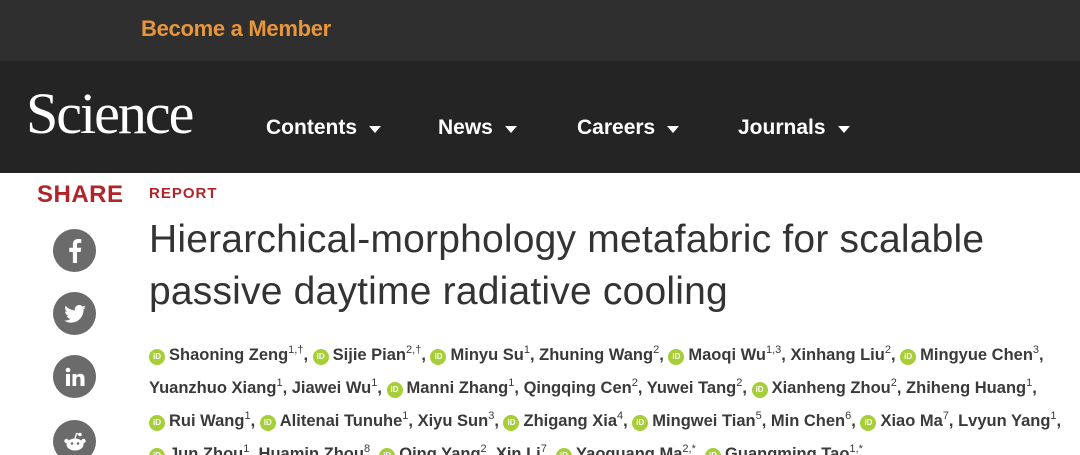 The height and width of the screenshot is (455, 1080). Describe the element at coordinates (74, 313) in the screenshot. I see `share-twitter-button` at that location.